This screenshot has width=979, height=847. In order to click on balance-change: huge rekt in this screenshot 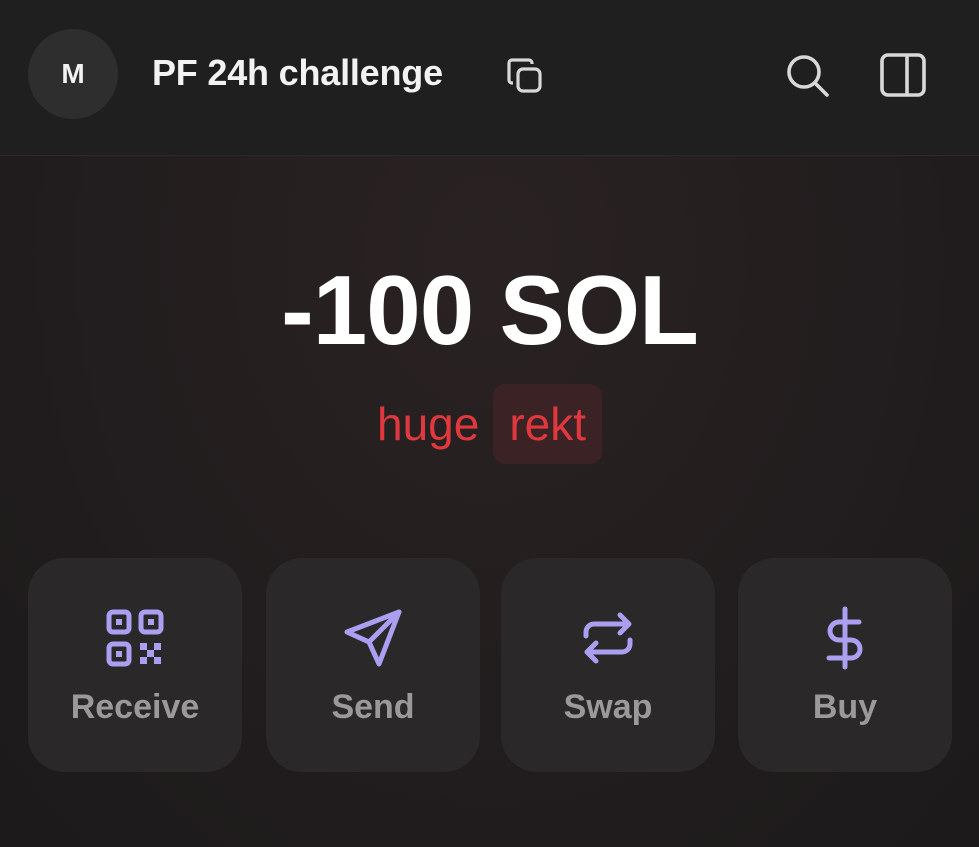, I will do `click(489, 424)`.